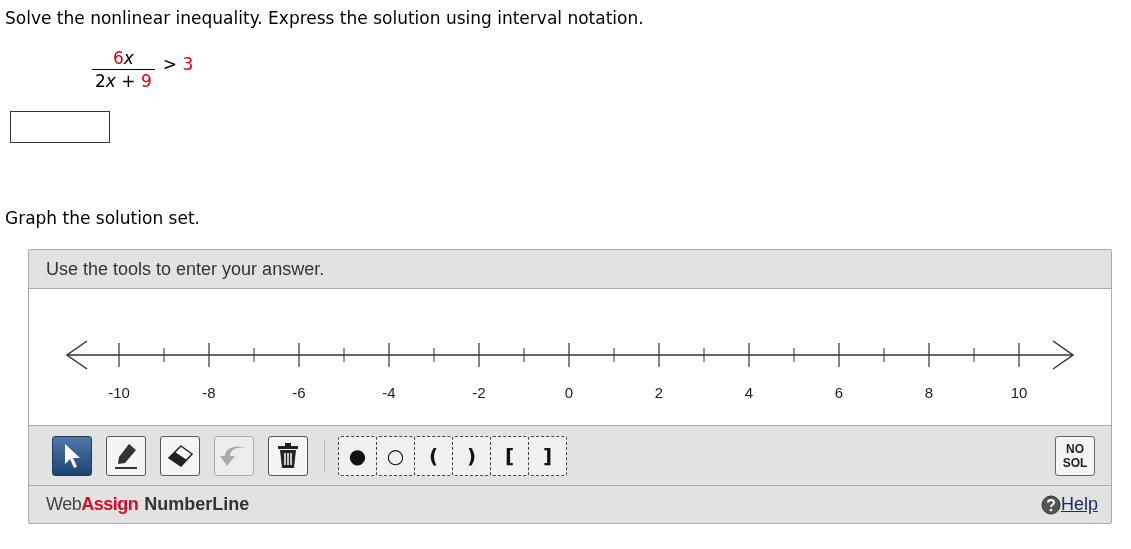  What do you see at coordinates (197, 504) in the screenshot?
I see `brand-product: NumberLine` at bounding box center [197, 504].